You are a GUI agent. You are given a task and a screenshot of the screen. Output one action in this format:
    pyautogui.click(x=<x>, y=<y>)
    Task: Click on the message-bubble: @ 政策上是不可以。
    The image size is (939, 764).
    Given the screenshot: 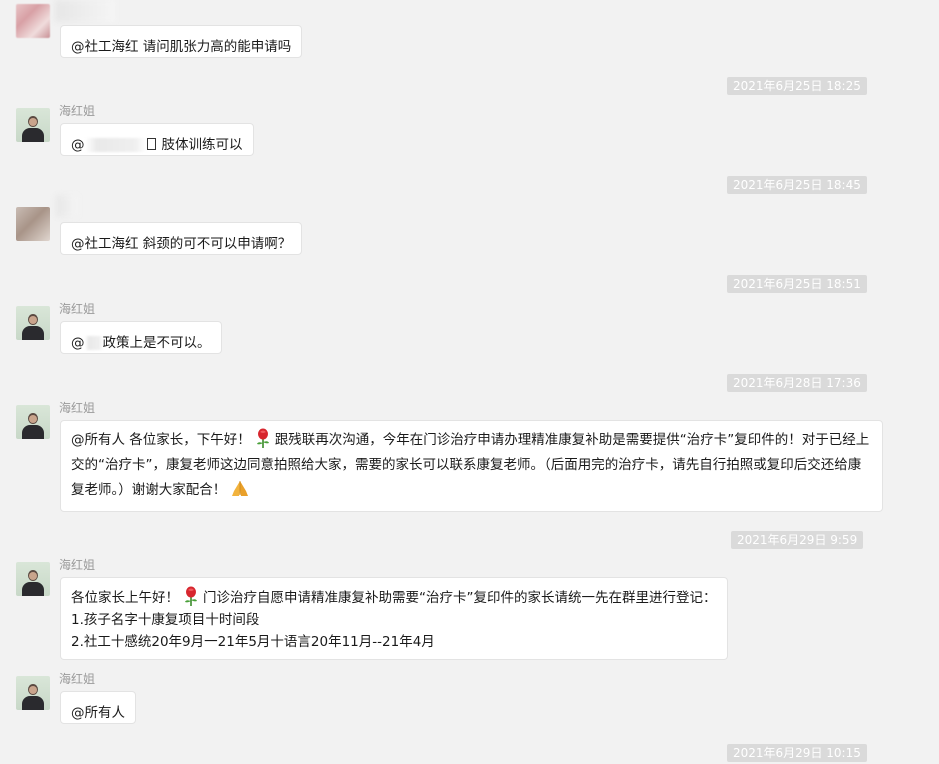 What is the action you would take?
    pyautogui.click(x=141, y=337)
    